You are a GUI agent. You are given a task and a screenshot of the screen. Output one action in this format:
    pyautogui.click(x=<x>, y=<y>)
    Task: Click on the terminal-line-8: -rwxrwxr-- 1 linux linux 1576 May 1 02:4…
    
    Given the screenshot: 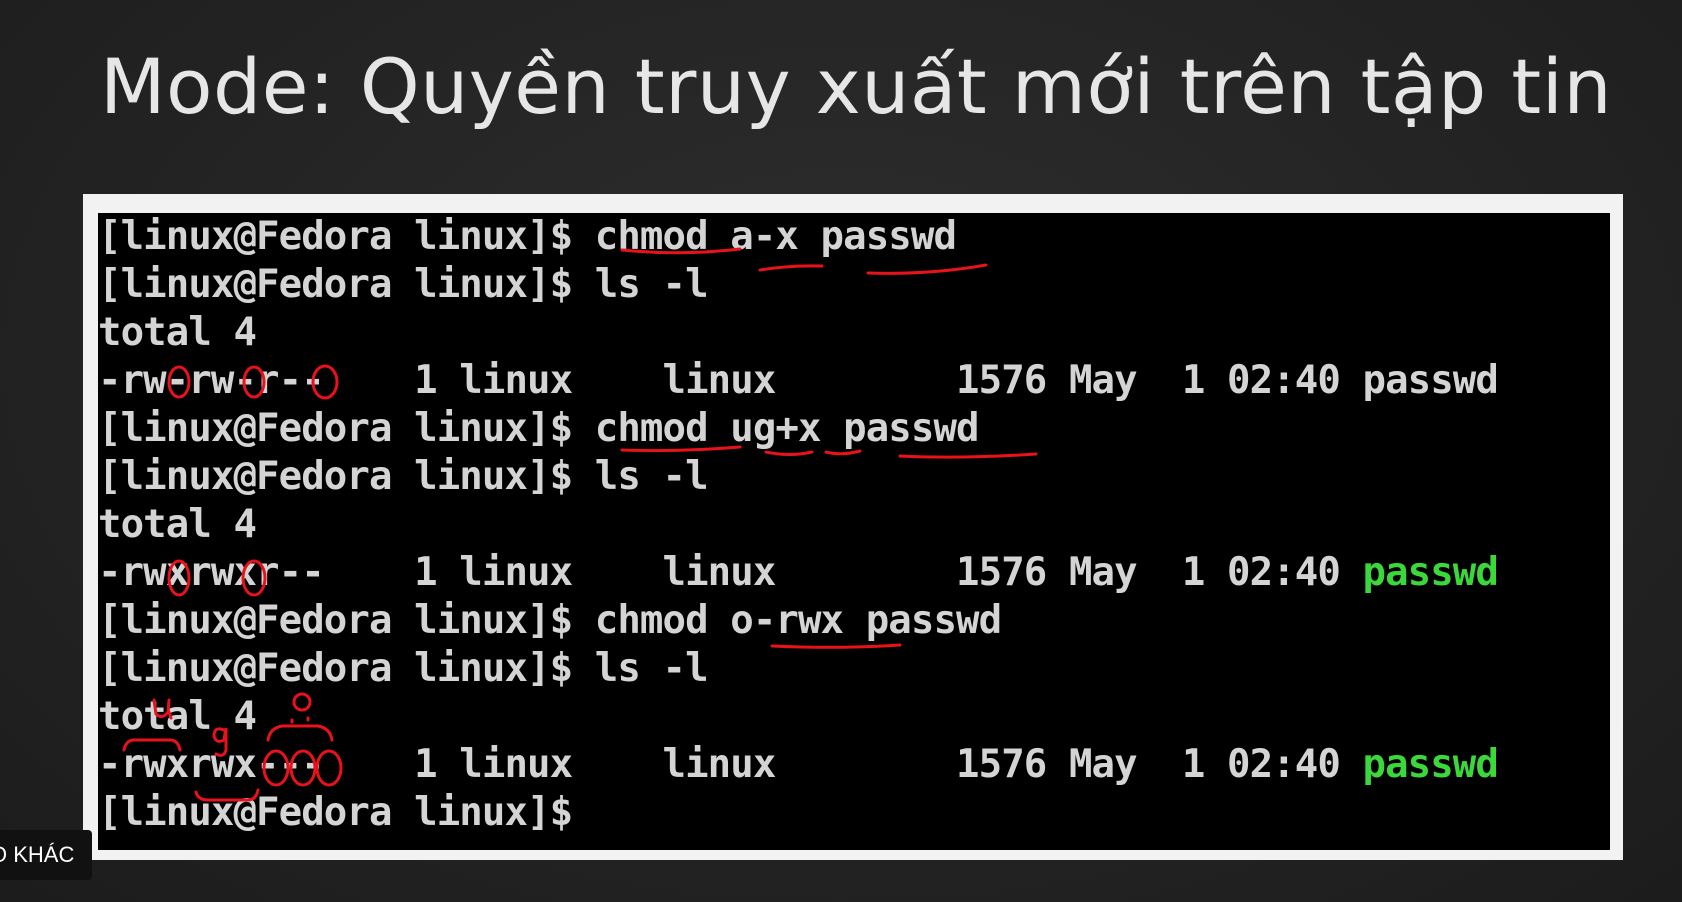 What is the action you would take?
    pyautogui.click(x=798, y=572)
    